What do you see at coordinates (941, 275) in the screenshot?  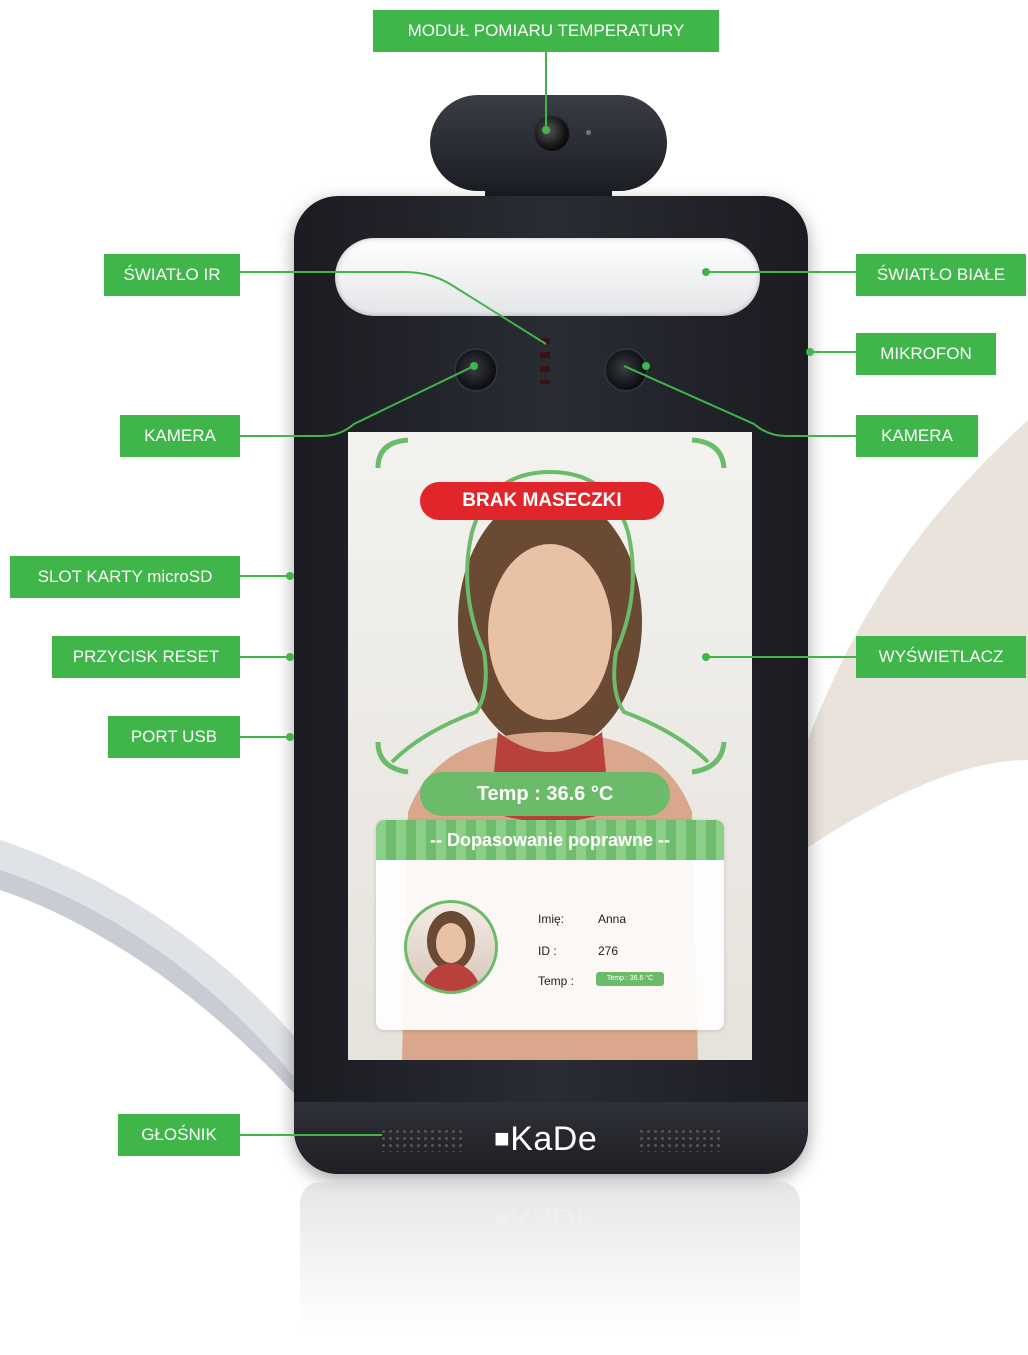 I see `callout-white-light: ŚWIATŁO BIAŁE` at bounding box center [941, 275].